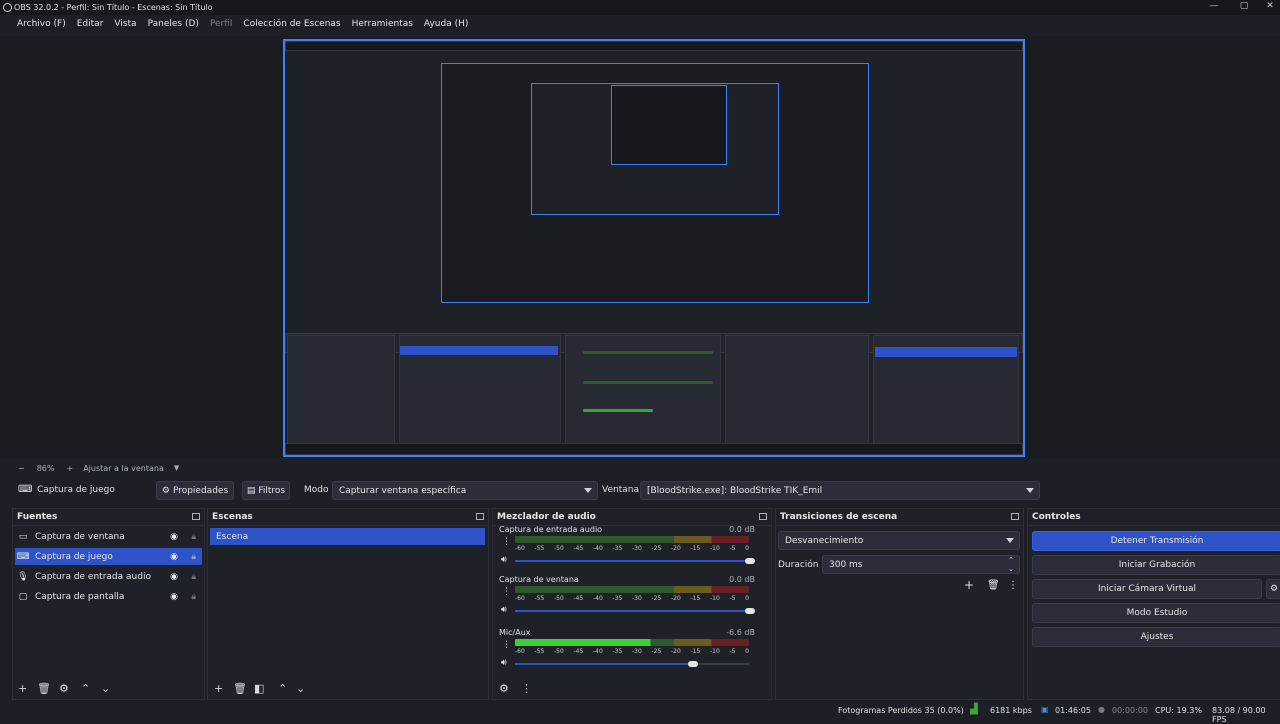 This screenshot has width=1280, height=724. I want to click on filters-label: Filtros, so click(272, 490).